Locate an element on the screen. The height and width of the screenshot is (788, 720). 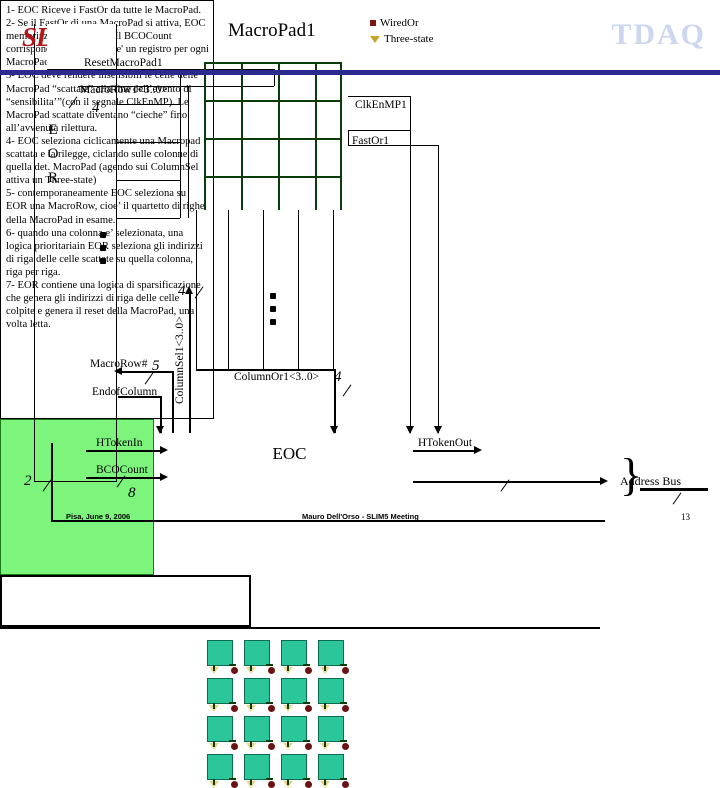
label-fast-or1: FastOr1 is located at coordinates (371, 141).